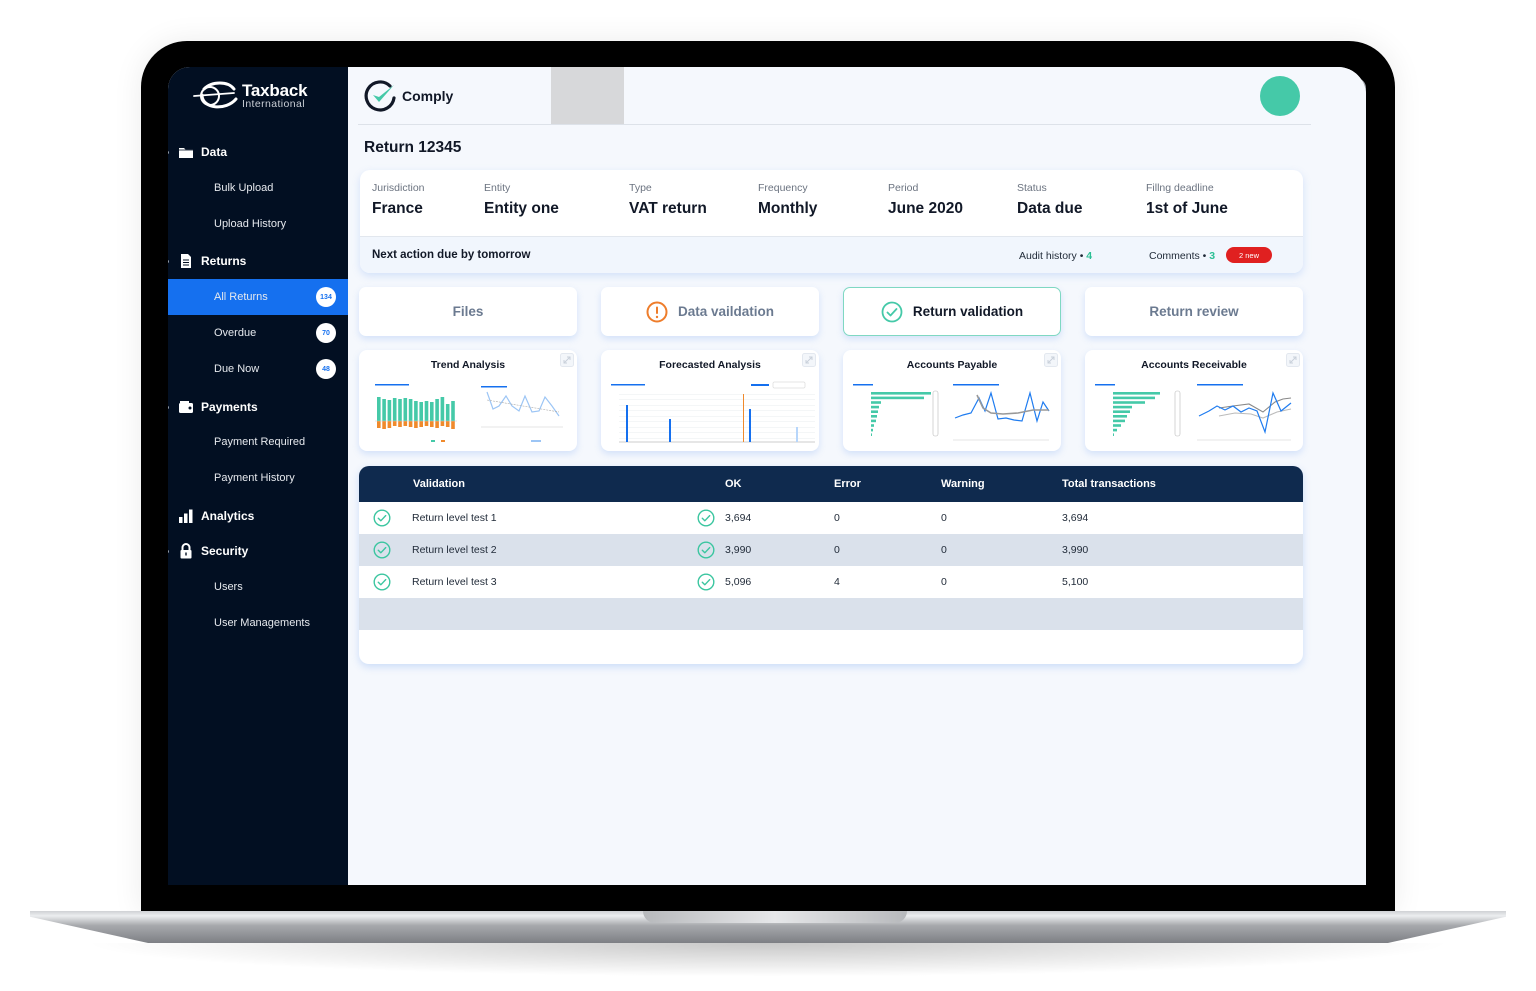 The image size is (1536, 991). Describe the element at coordinates (262, 623) in the screenshot. I see `sidebar-item-label: User Managements` at that location.